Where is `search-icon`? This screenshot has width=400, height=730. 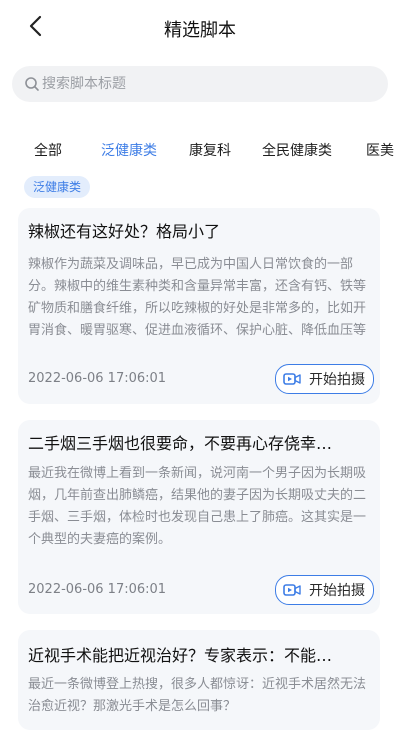
search-icon is located at coordinates (32, 84).